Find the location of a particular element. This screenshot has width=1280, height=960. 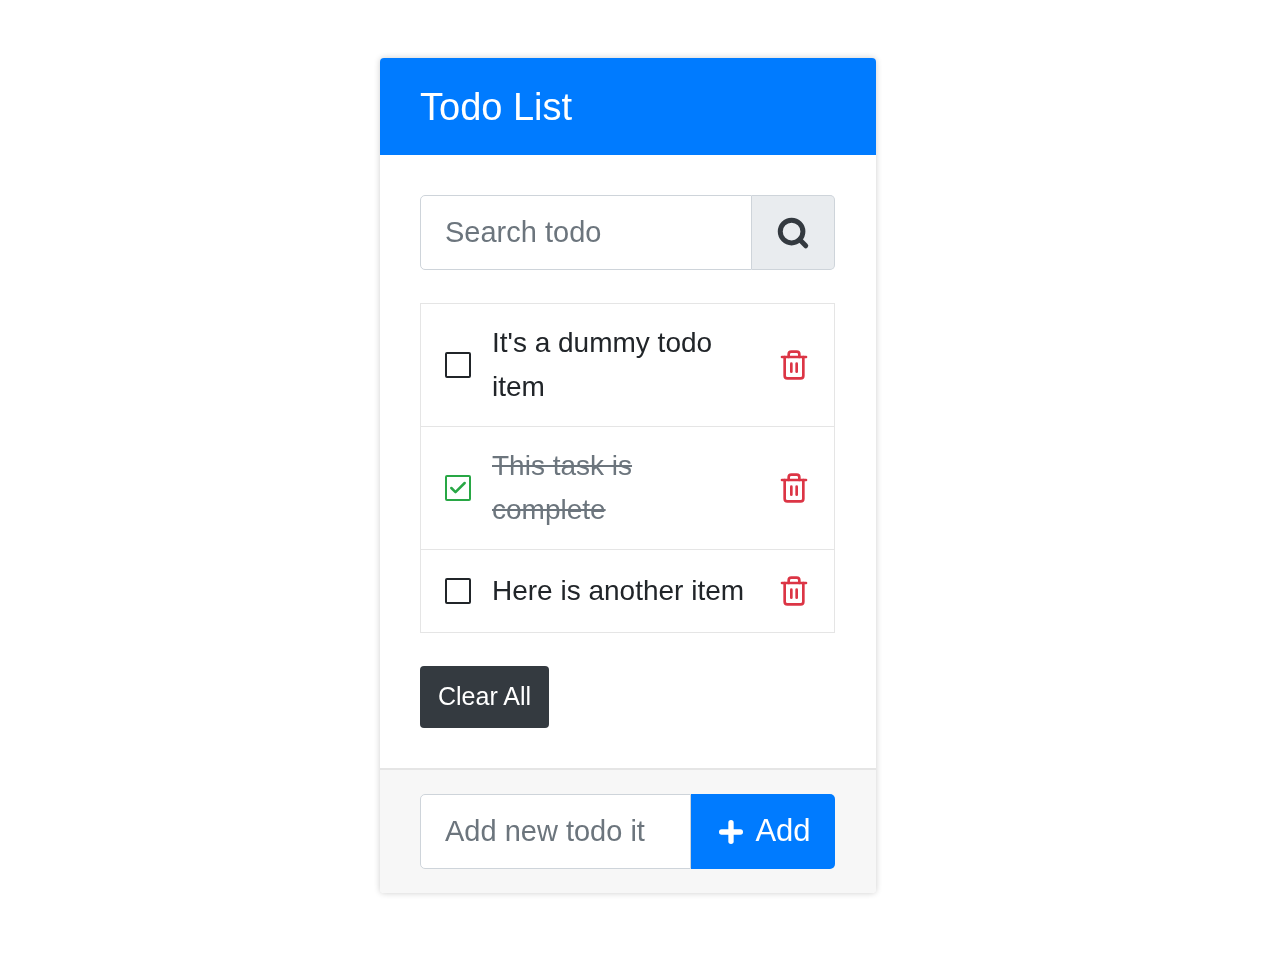

todo-text: This task is complete is located at coordinates (563, 488).